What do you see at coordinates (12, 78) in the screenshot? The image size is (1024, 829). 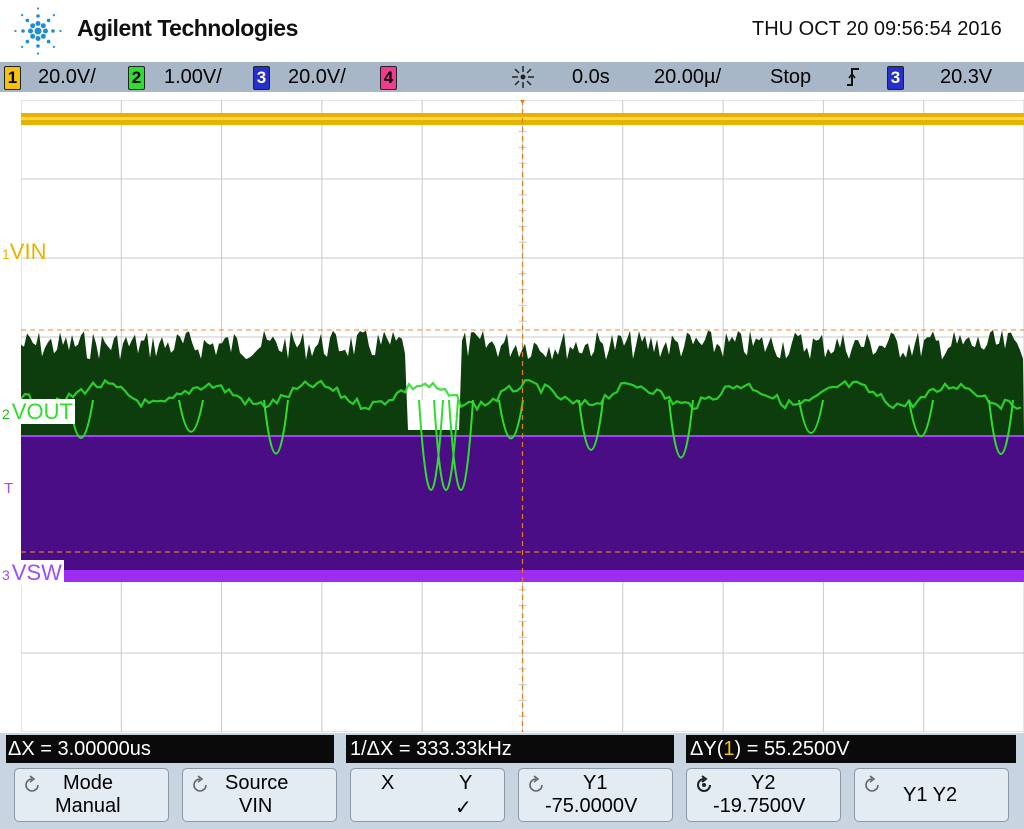 I see `channel-1-indicator: 1` at bounding box center [12, 78].